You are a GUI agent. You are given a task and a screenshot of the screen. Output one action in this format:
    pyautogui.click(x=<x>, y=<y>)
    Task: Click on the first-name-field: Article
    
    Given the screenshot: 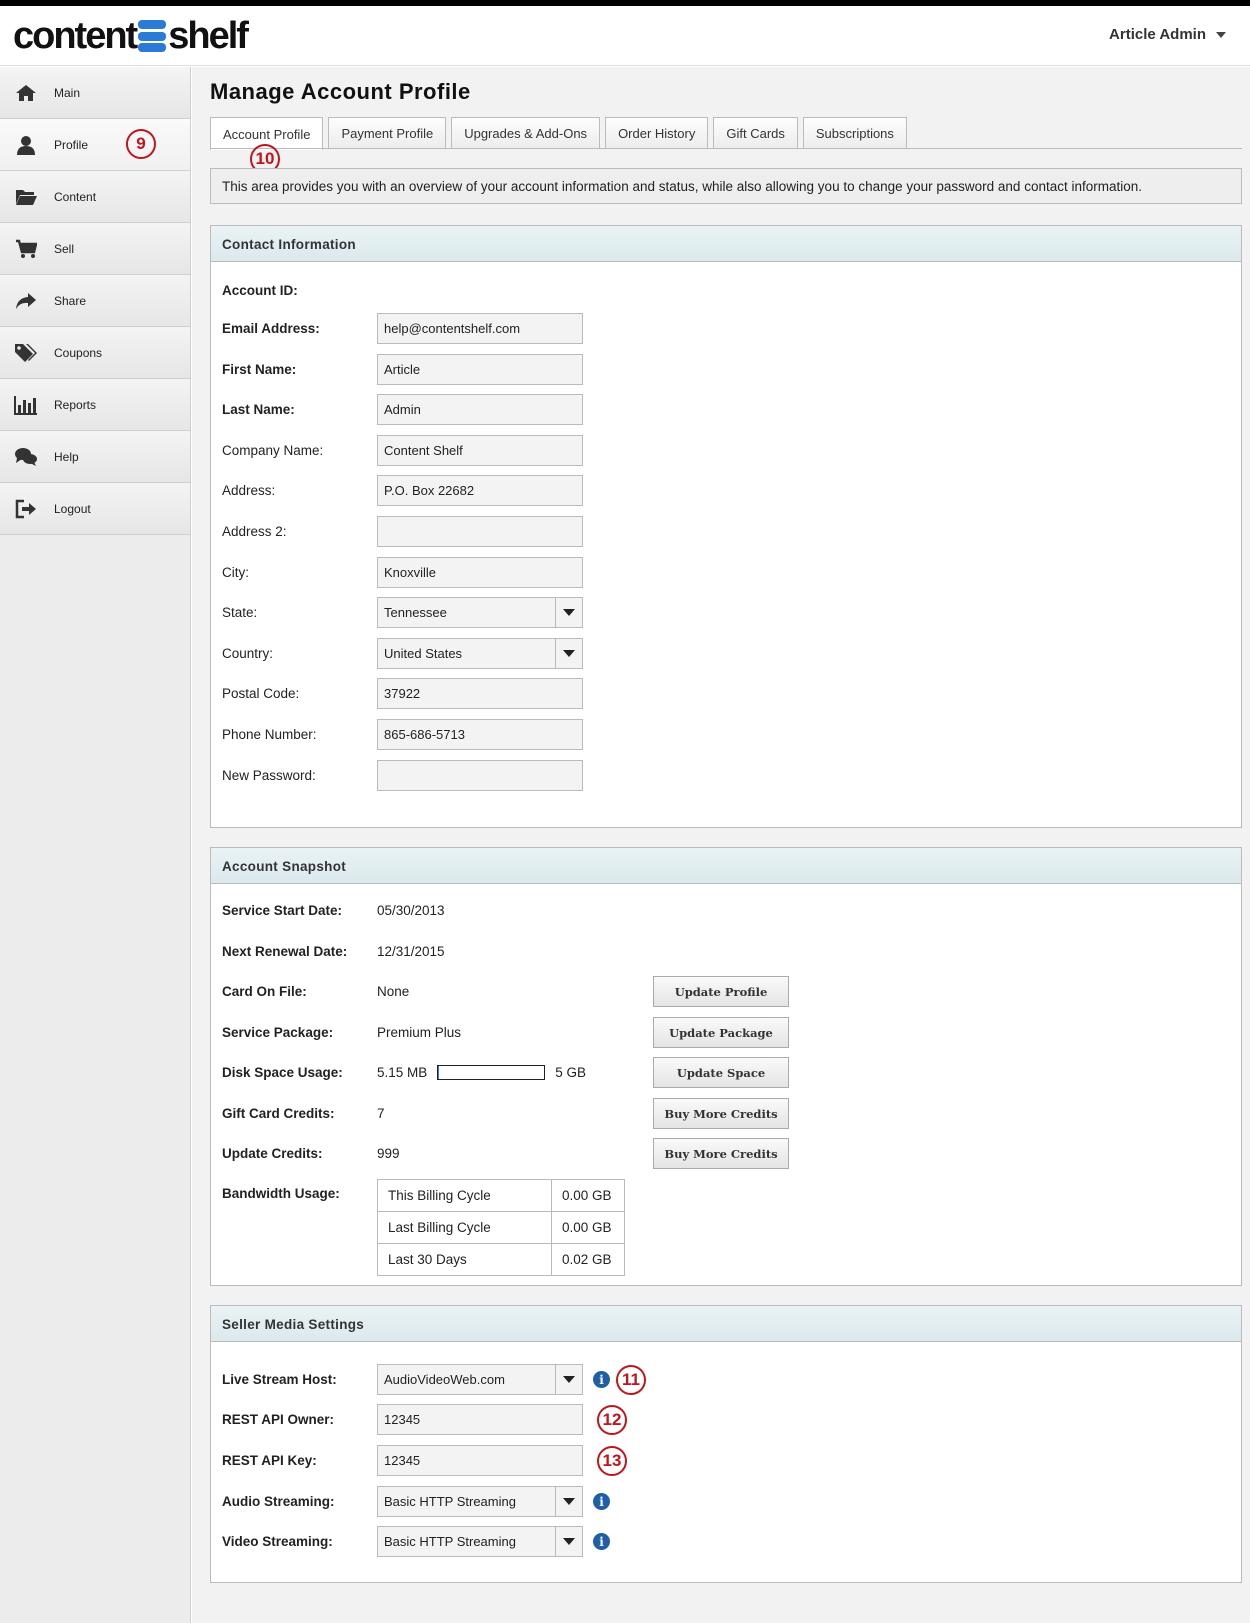 What is the action you would take?
    pyautogui.click(x=480, y=369)
    